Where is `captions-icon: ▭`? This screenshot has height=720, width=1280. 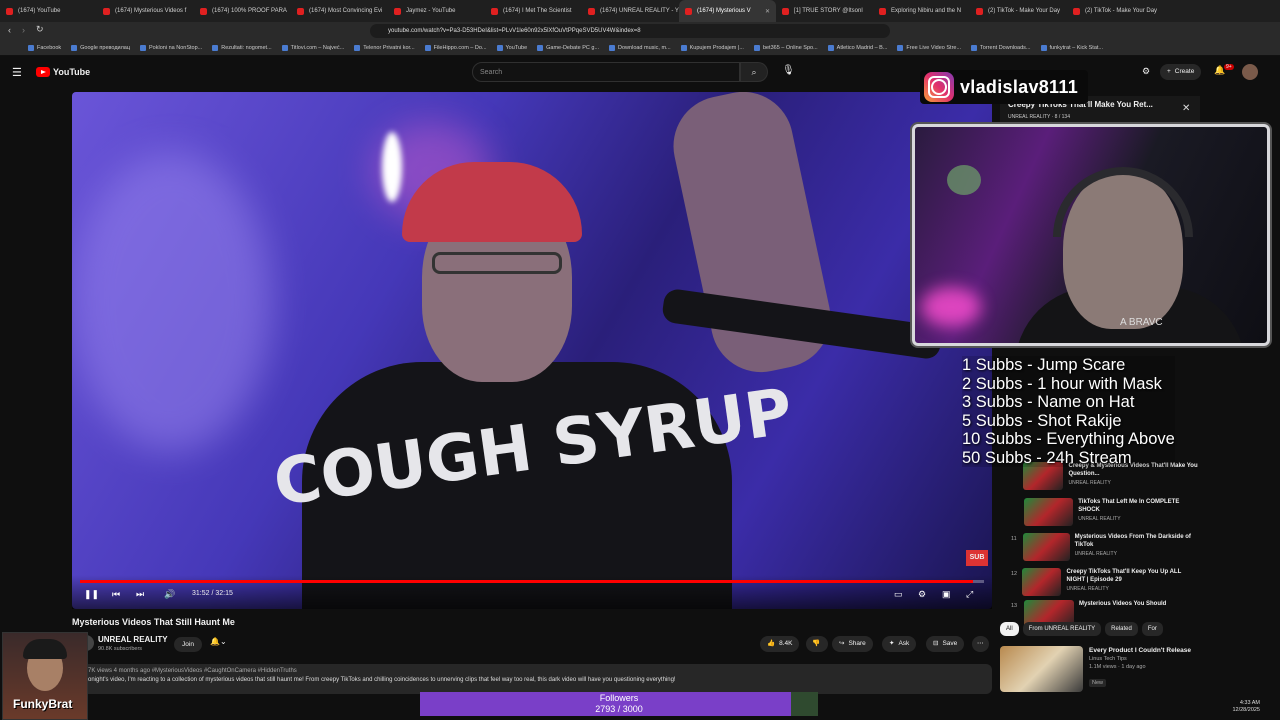
captions-icon: ▭ is located at coordinates (898, 594).